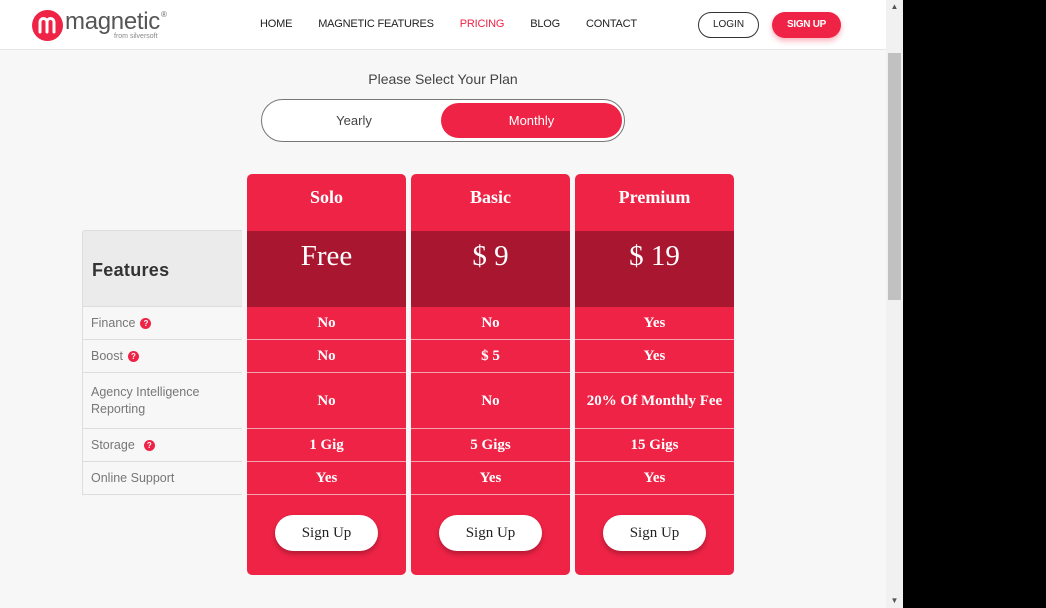  Describe the element at coordinates (164, 14) in the screenshot. I see `brand-reg-mark: ®` at that location.